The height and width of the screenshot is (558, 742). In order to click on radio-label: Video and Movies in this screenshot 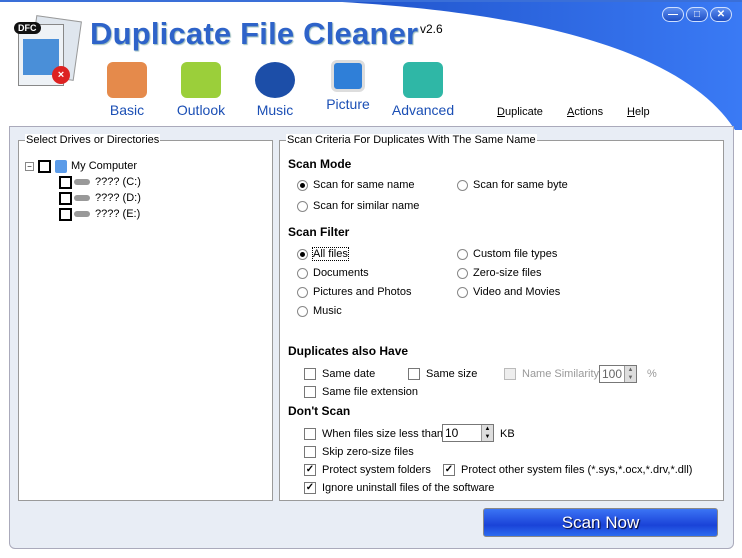, I will do `click(517, 292)`.